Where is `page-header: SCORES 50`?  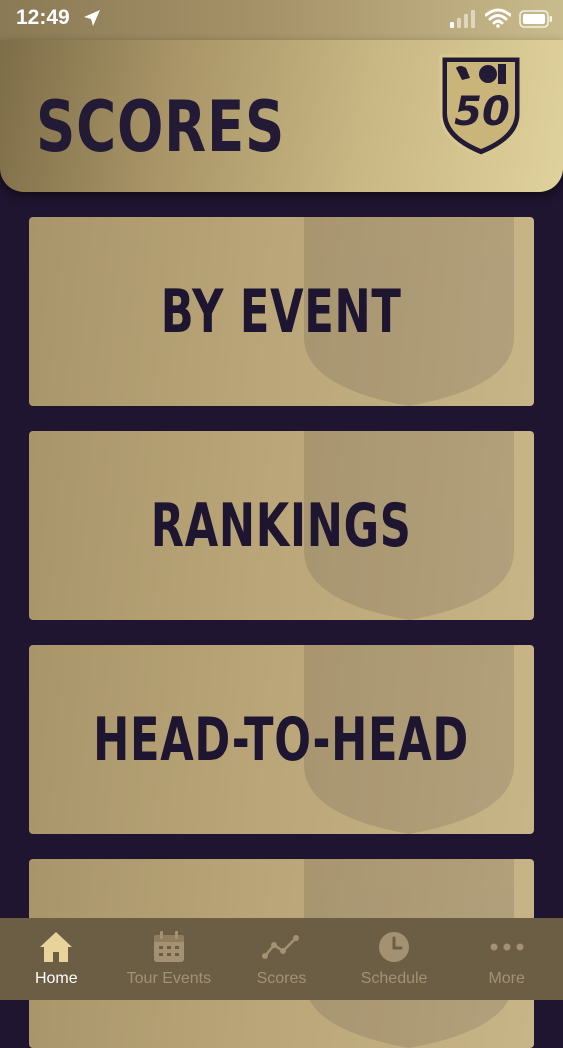 page-header: SCORES 50 is located at coordinates (281, 116).